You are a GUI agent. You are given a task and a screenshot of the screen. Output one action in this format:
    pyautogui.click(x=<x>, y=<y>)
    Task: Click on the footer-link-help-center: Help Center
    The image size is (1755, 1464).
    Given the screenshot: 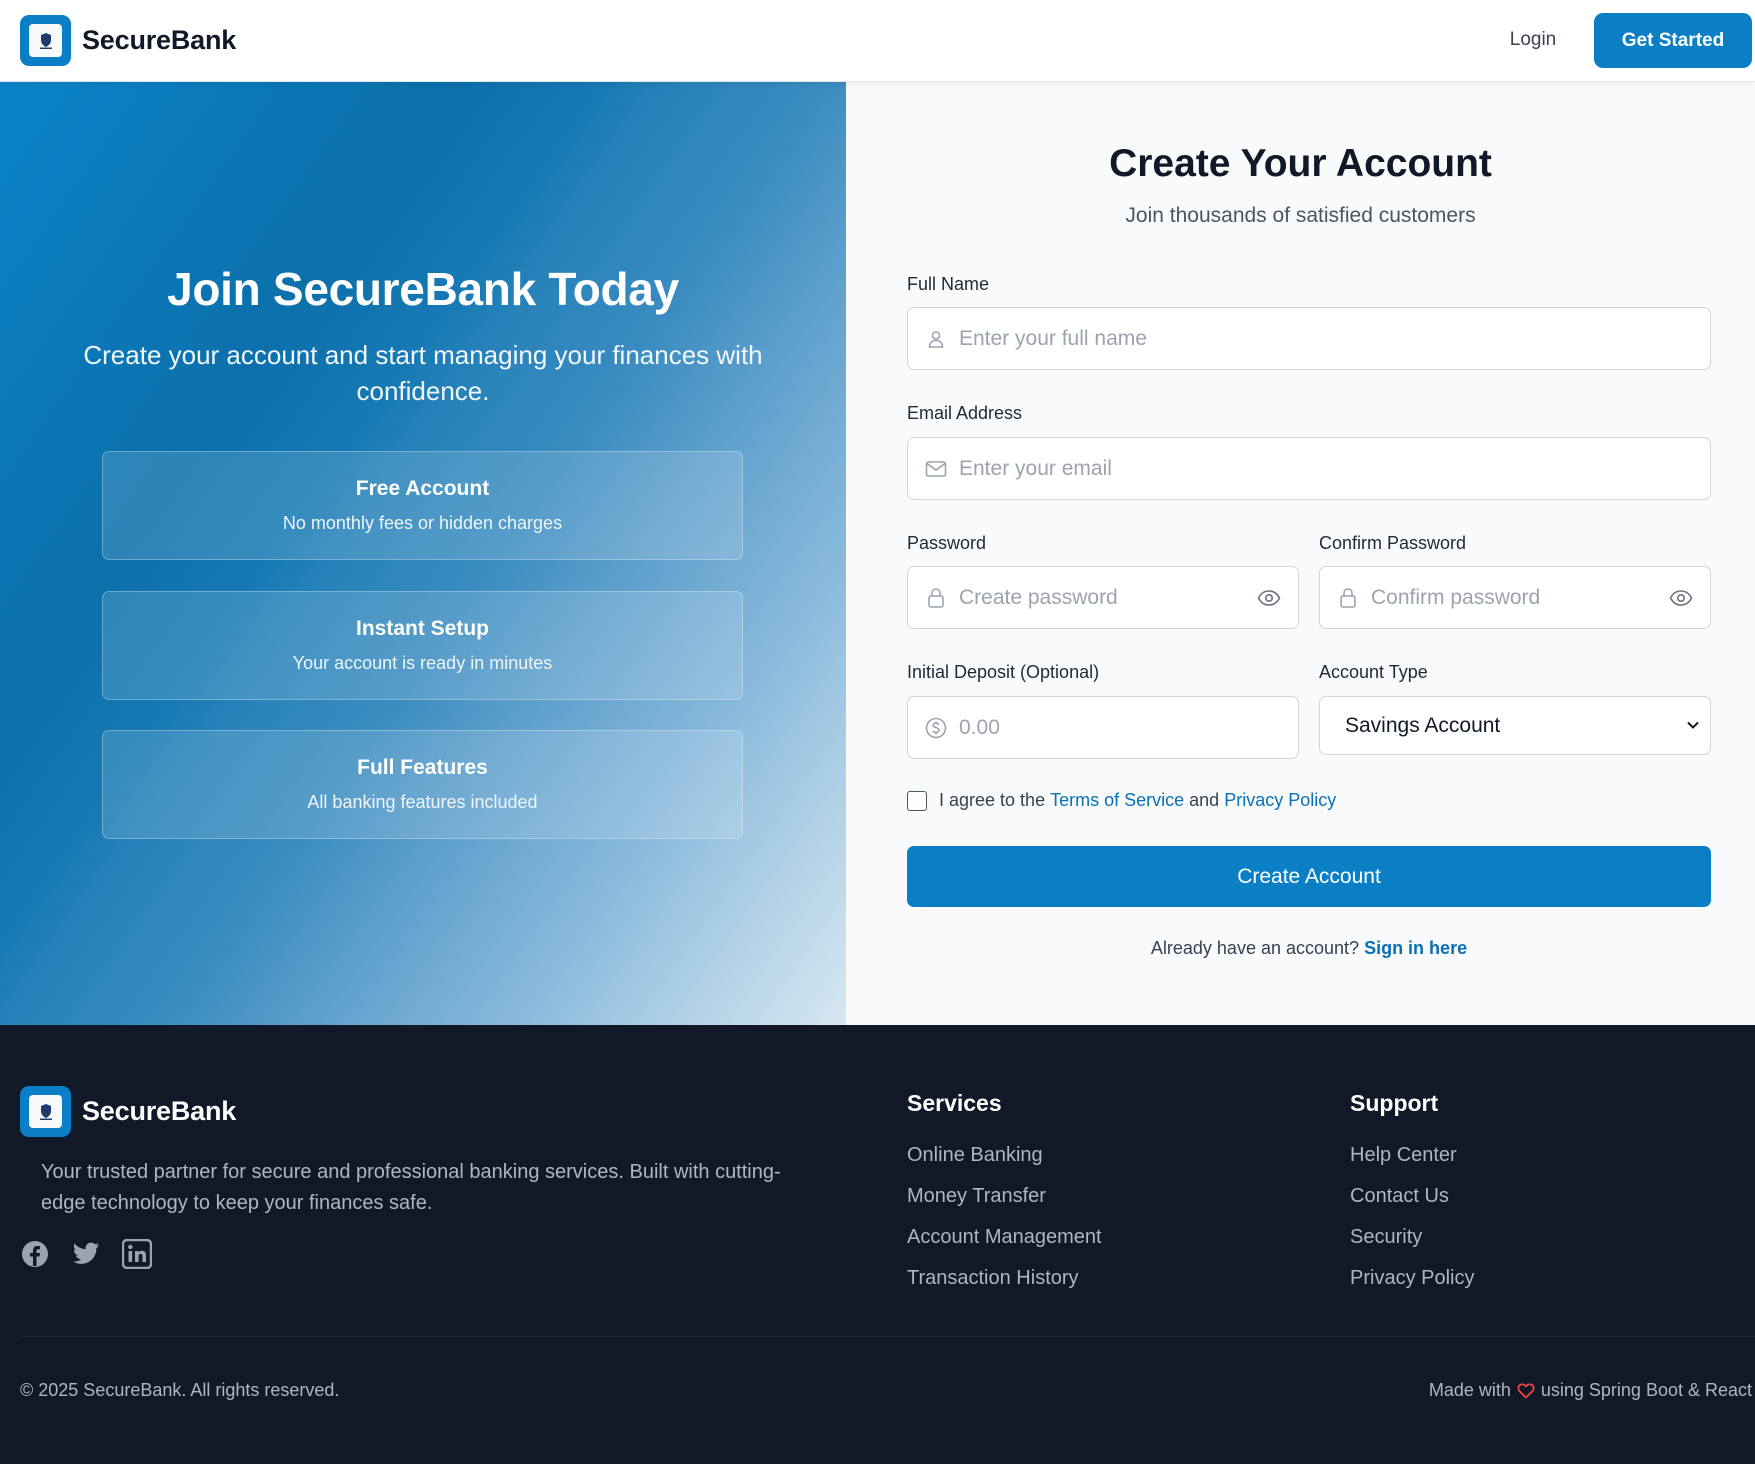 What is the action you would take?
    pyautogui.click(x=1403, y=1155)
    